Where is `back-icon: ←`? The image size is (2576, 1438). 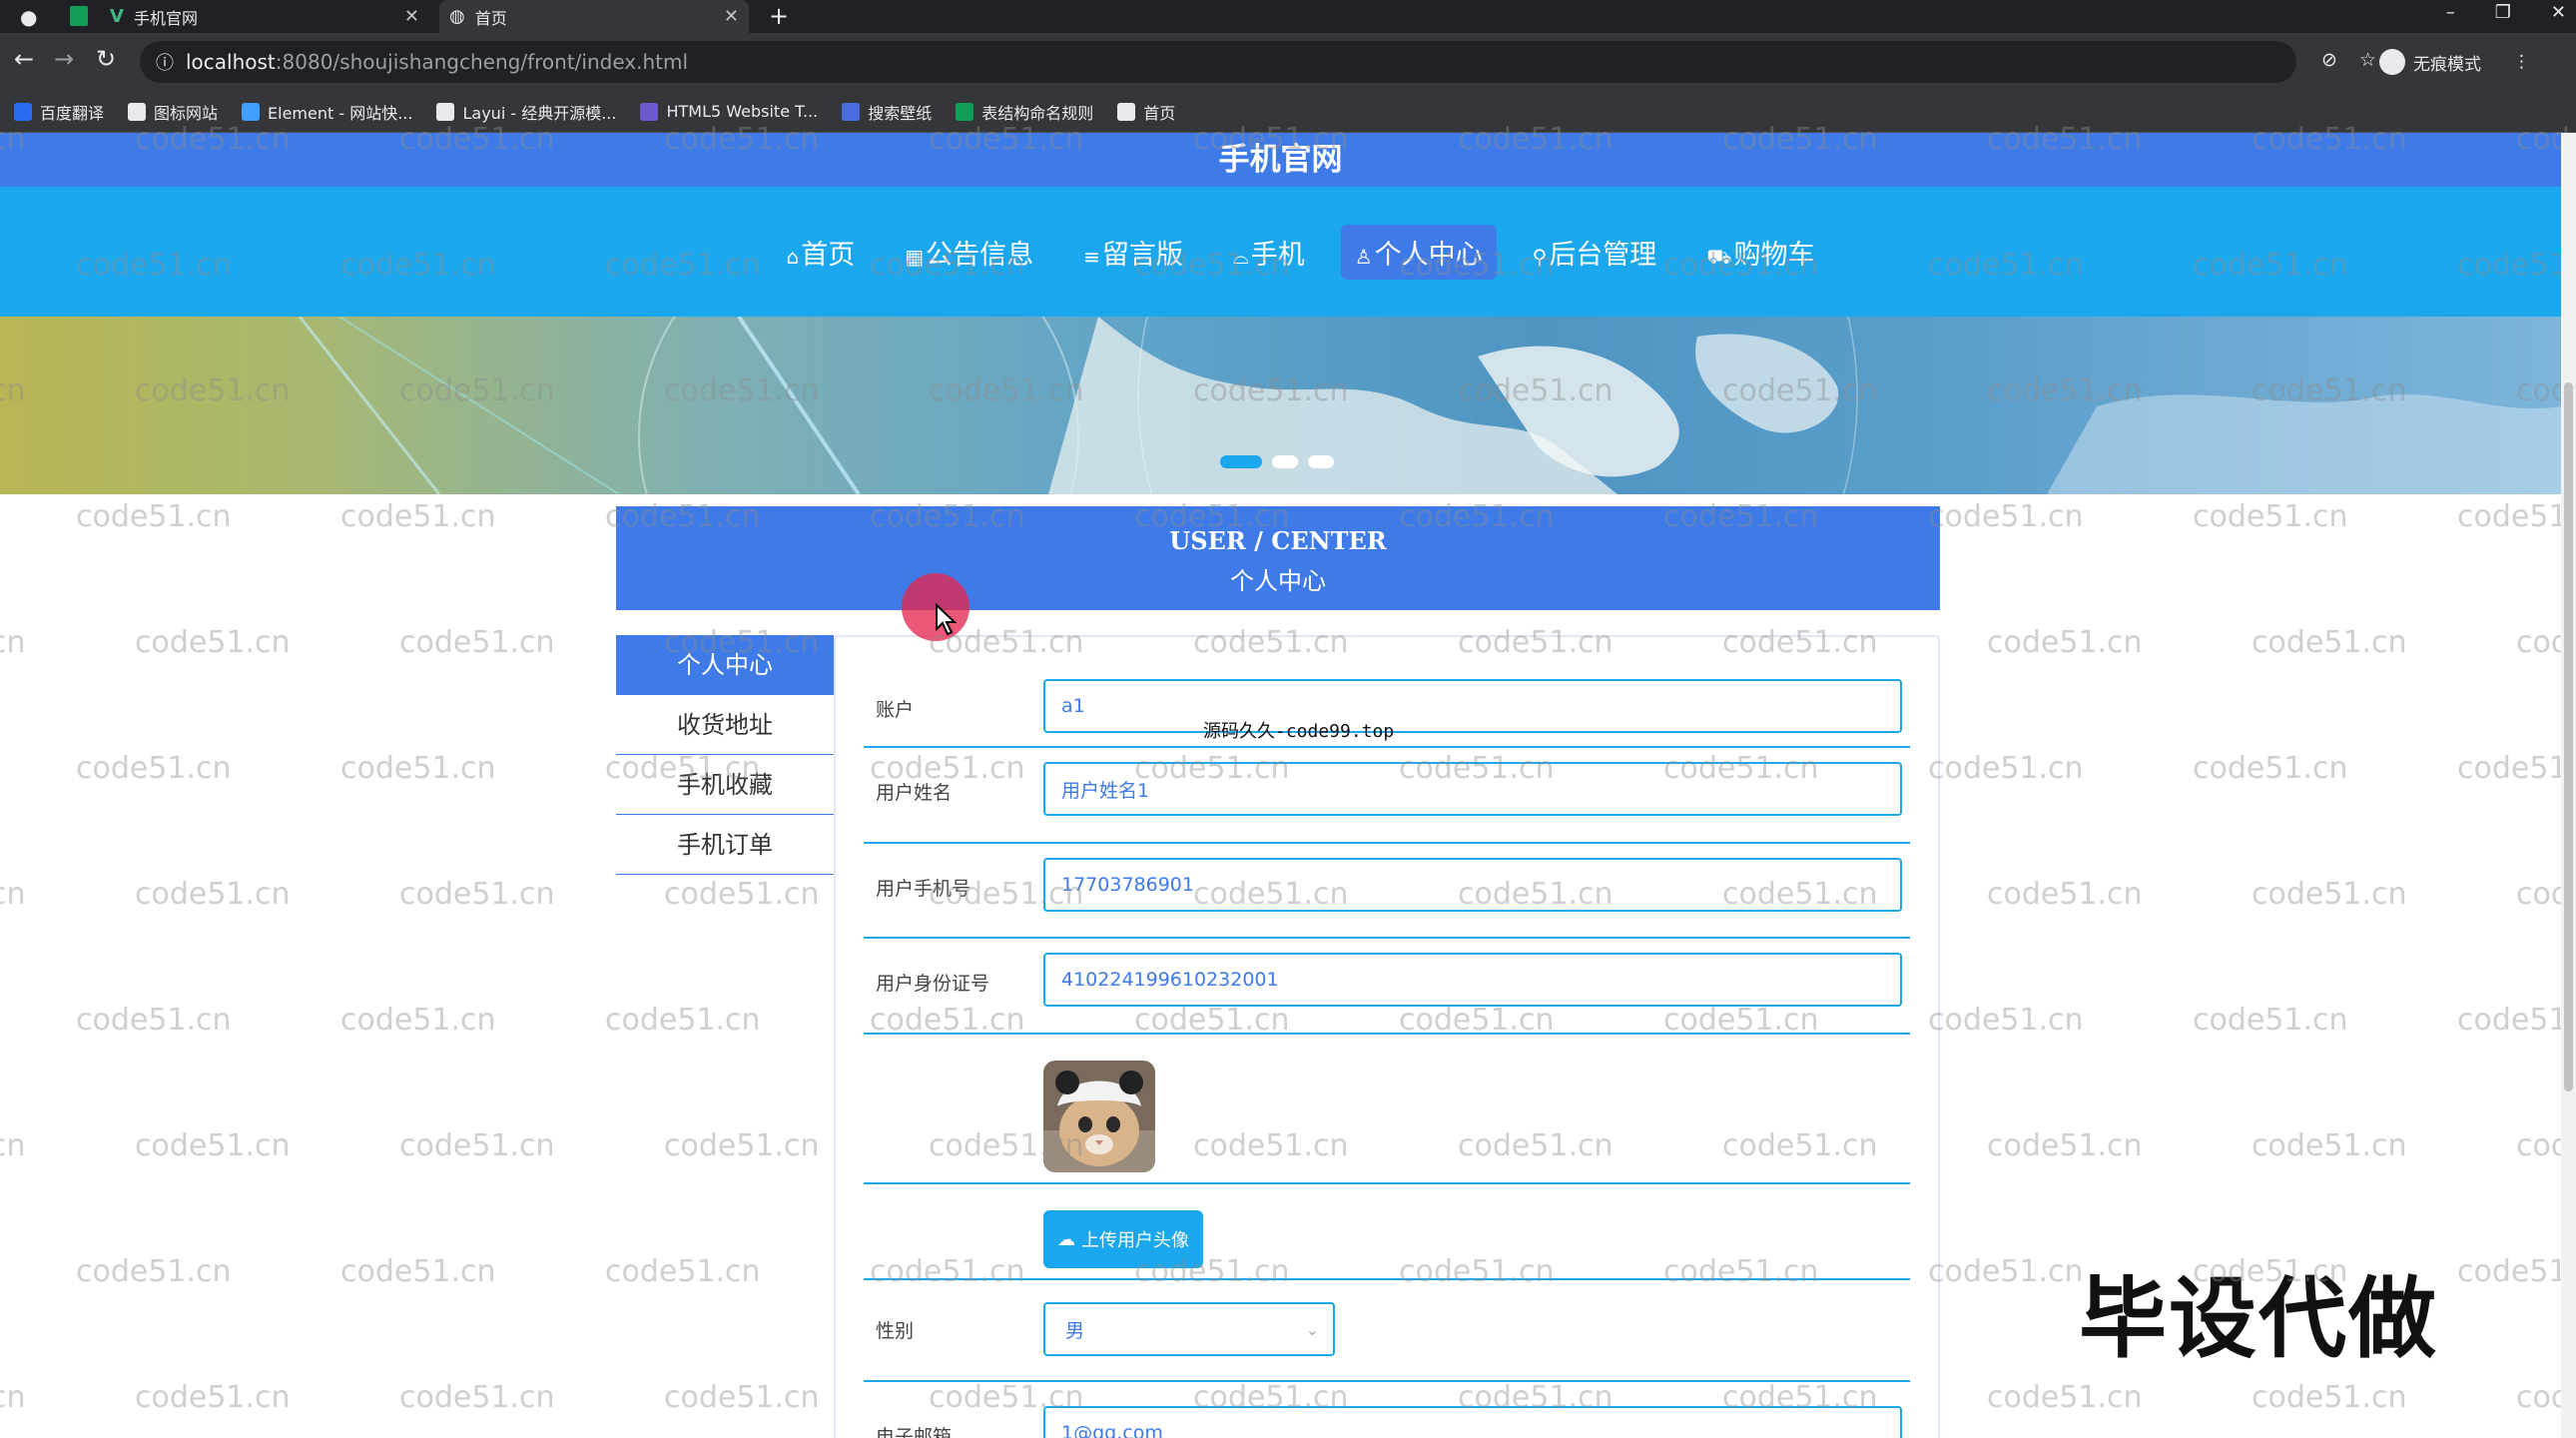 back-icon: ← is located at coordinates (24, 59).